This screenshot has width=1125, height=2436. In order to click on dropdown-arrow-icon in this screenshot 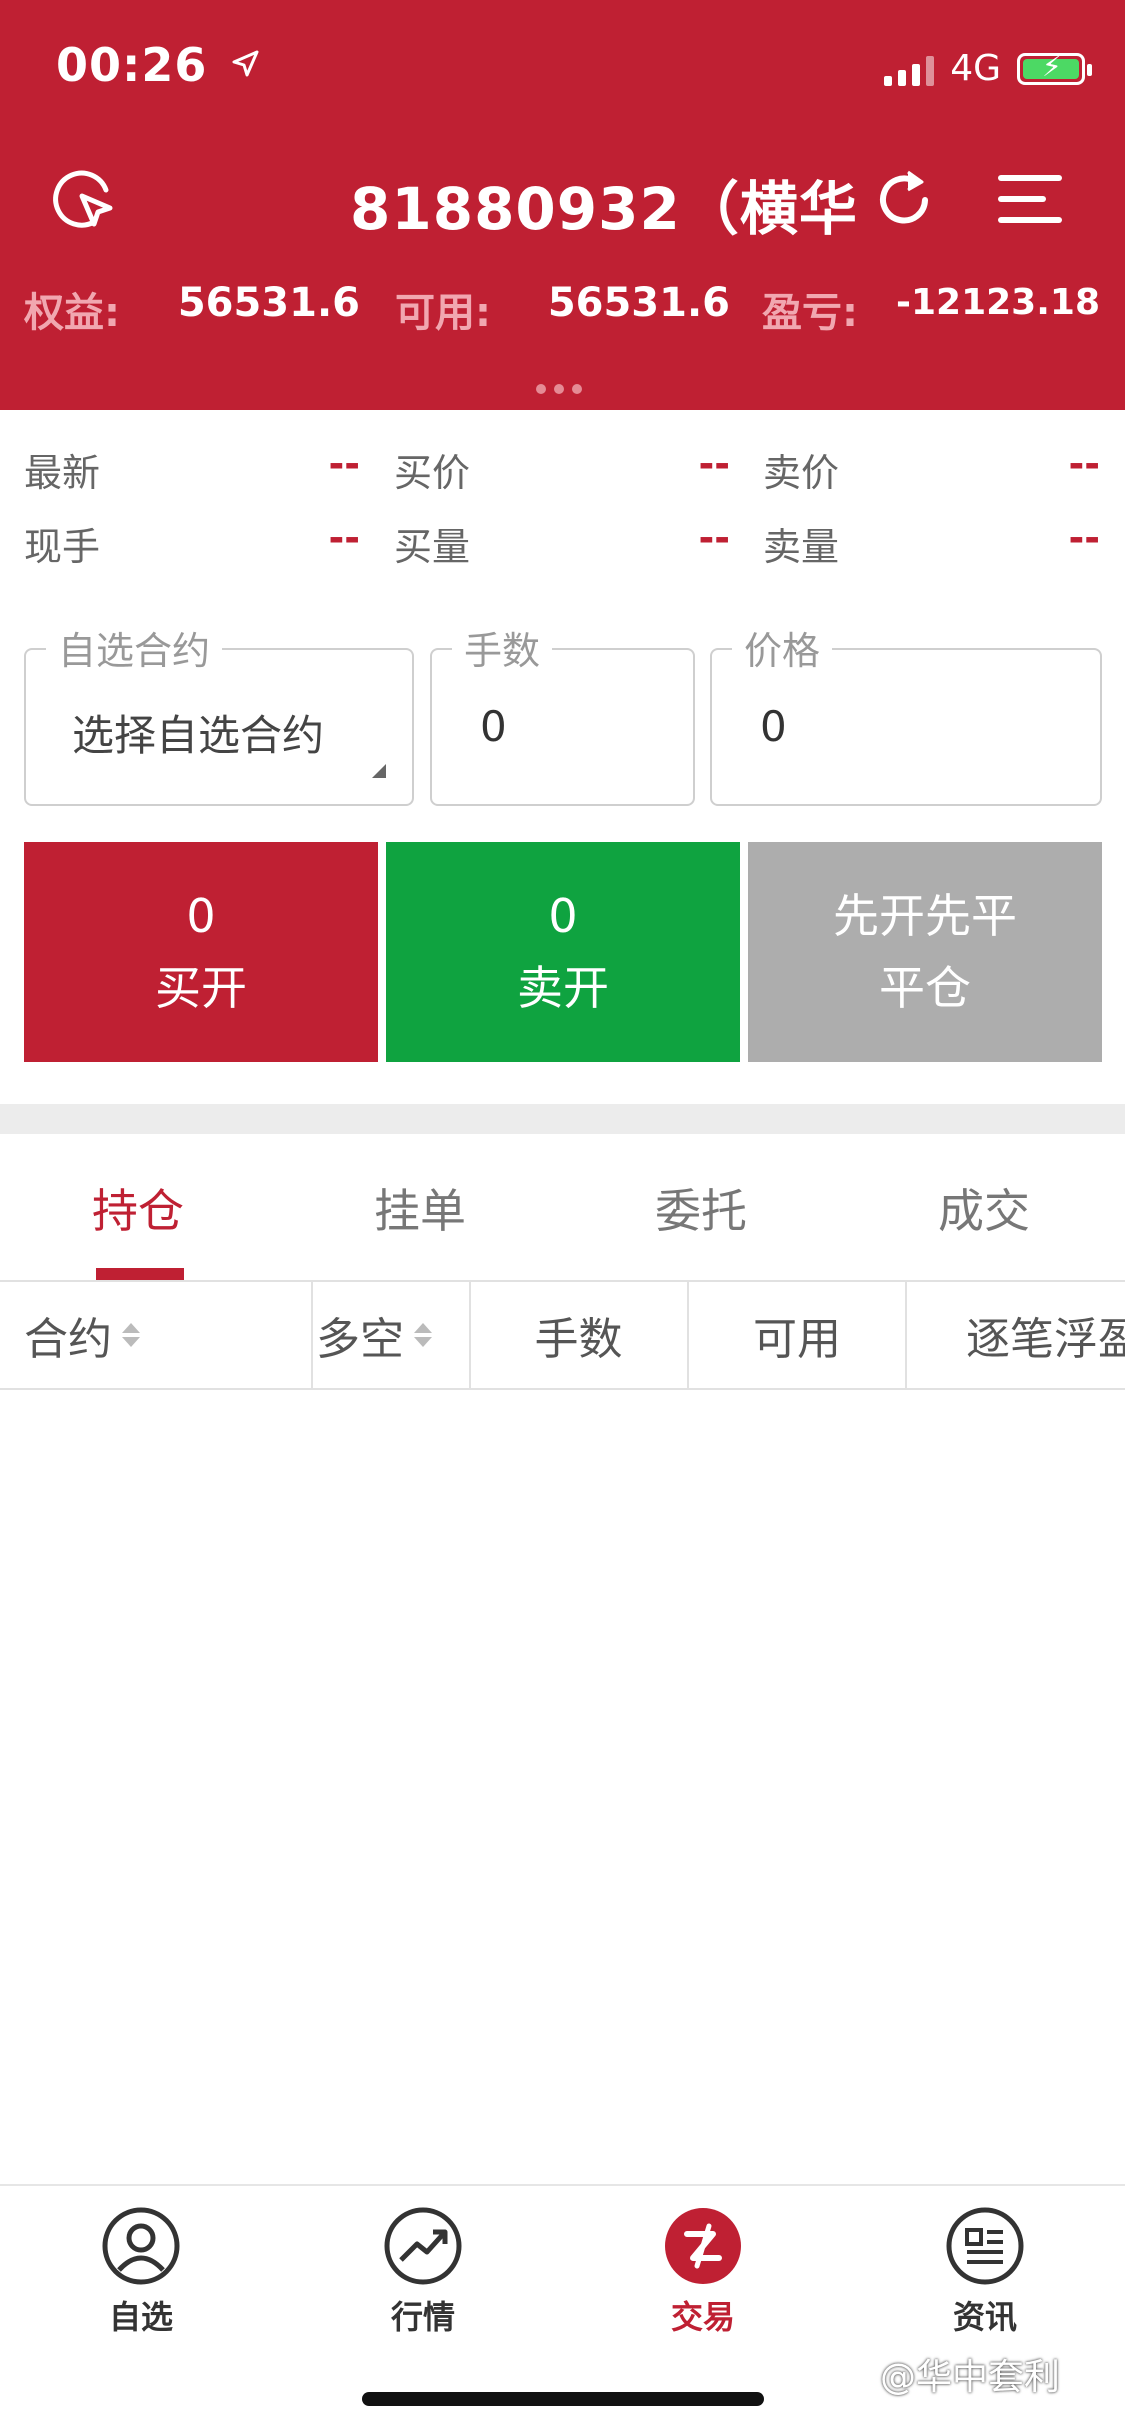, I will do `click(379, 771)`.